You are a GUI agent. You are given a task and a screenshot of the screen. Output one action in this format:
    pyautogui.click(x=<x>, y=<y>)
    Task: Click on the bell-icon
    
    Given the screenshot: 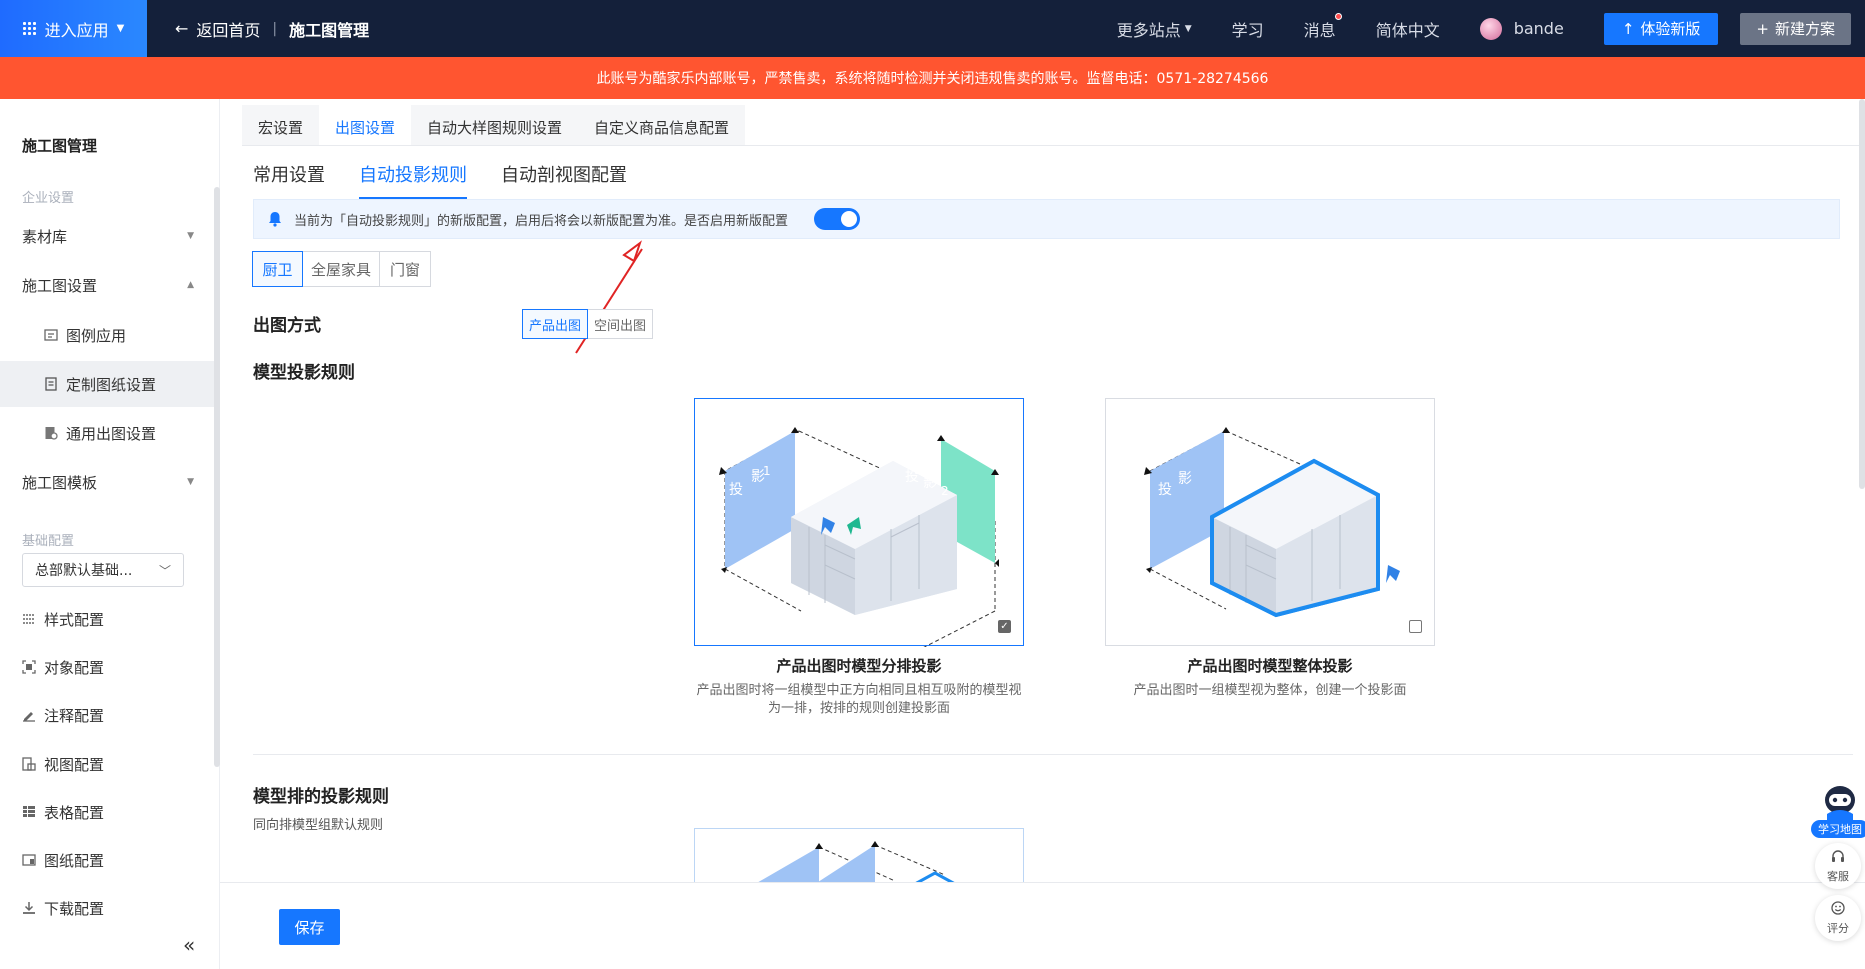 What is the action you would take?
    pyautogui.click(x=276, y=219)
    